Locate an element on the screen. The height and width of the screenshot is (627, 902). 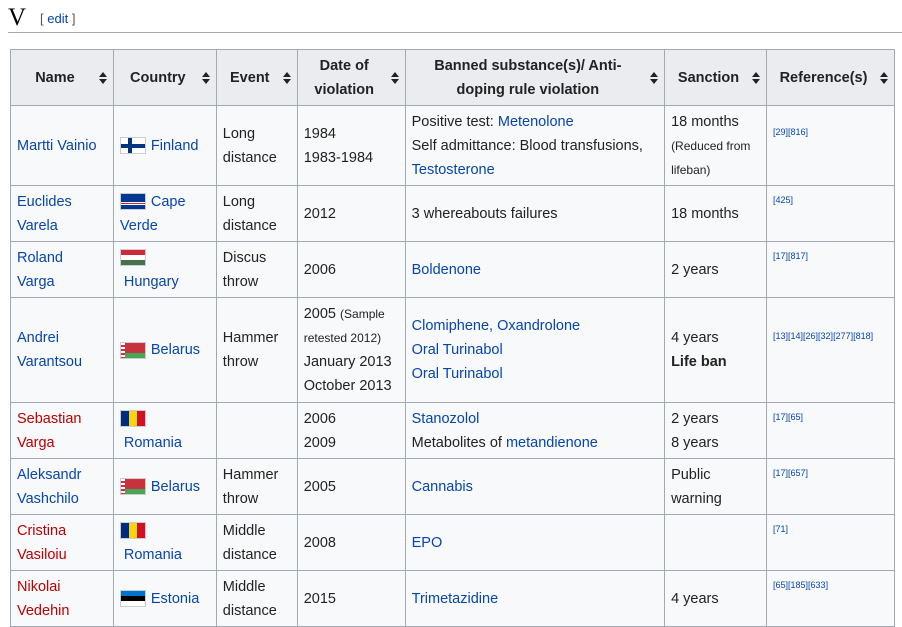
reference-link: [425] is located at coordinates (783, 200).